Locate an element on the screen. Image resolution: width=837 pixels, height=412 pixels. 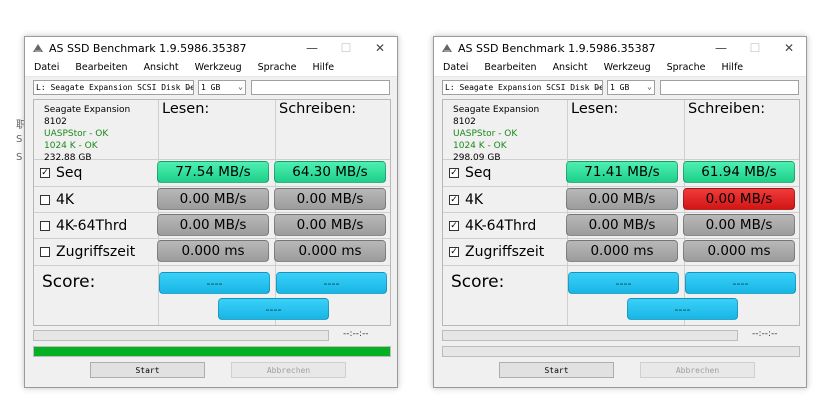
test-label: Zugriffszeit is located at coordinates (96, 251).